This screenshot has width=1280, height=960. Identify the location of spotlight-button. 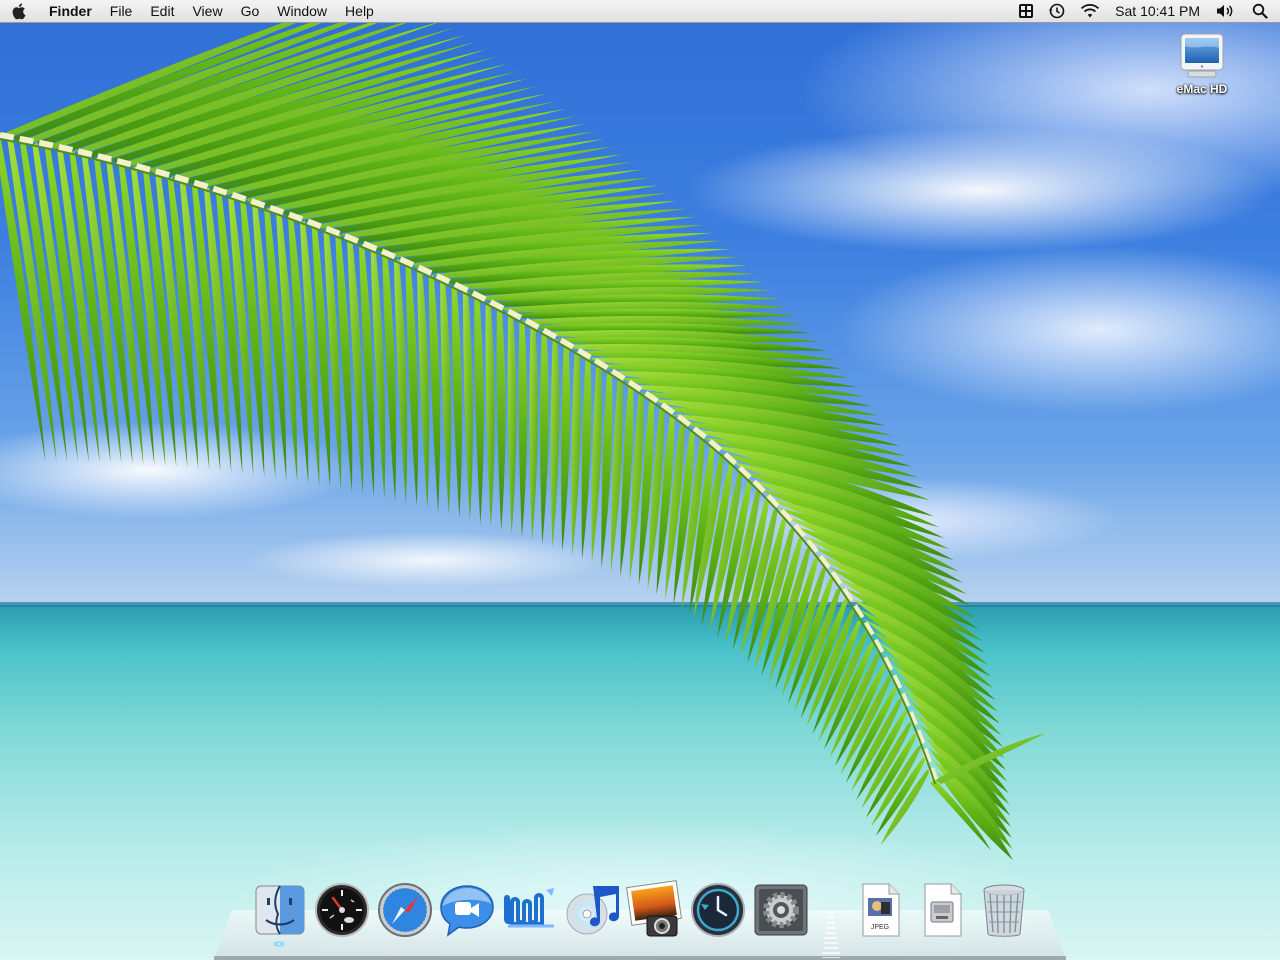
(1261, 11).